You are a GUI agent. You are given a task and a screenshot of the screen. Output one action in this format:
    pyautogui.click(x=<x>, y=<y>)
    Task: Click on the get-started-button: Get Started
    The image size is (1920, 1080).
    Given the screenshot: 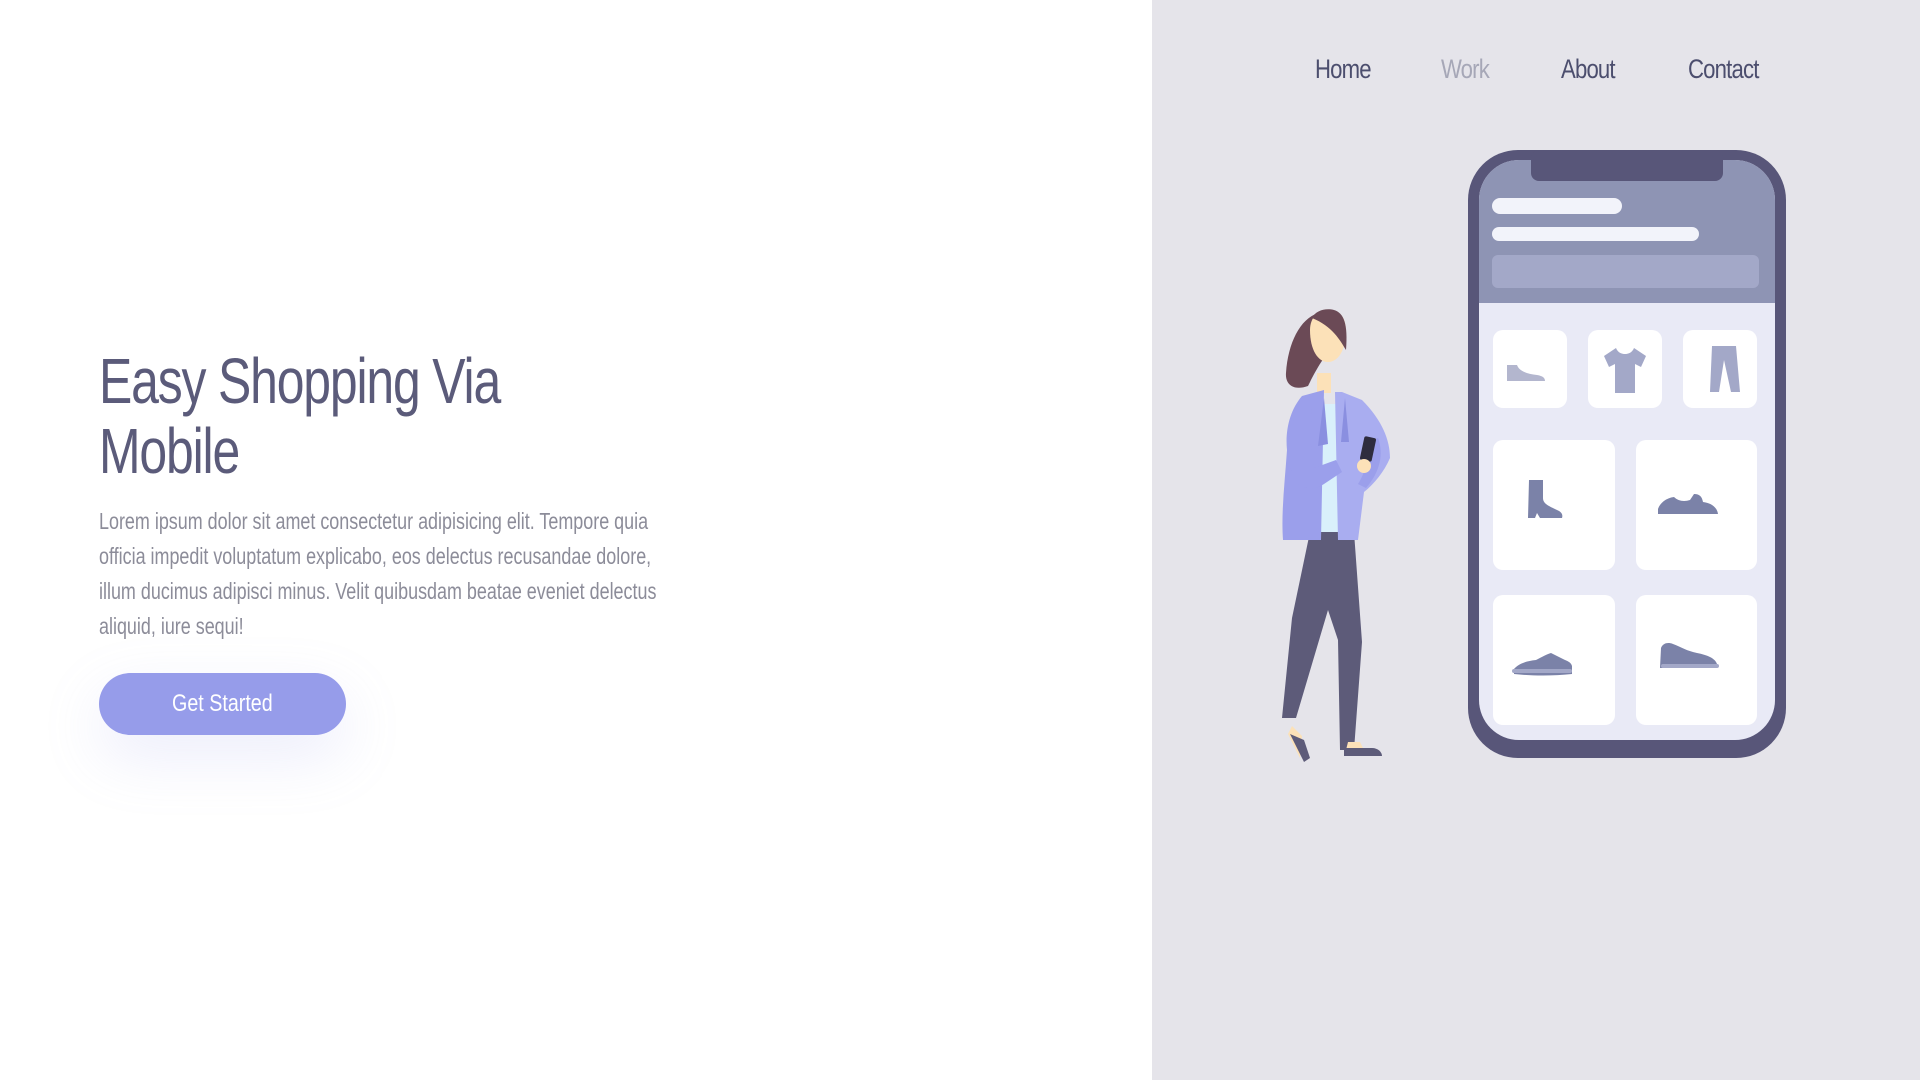 What is the action you would take?
    pyautogui.click(x=222, y=704)
    